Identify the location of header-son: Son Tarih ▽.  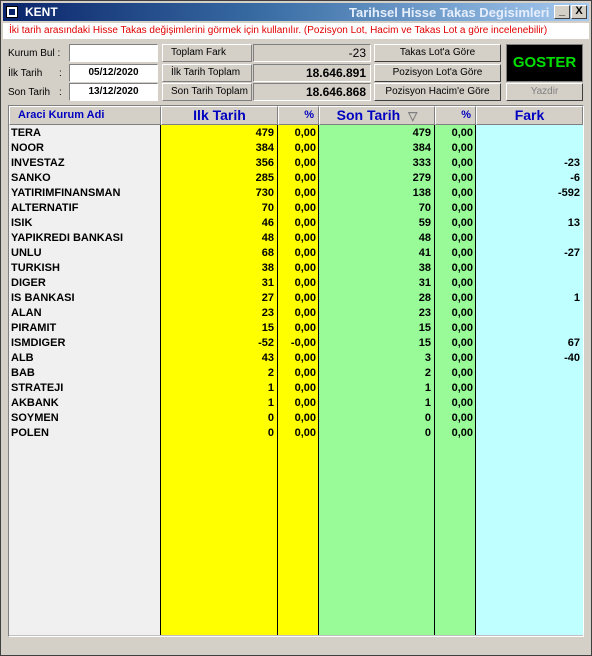
(377, 115).